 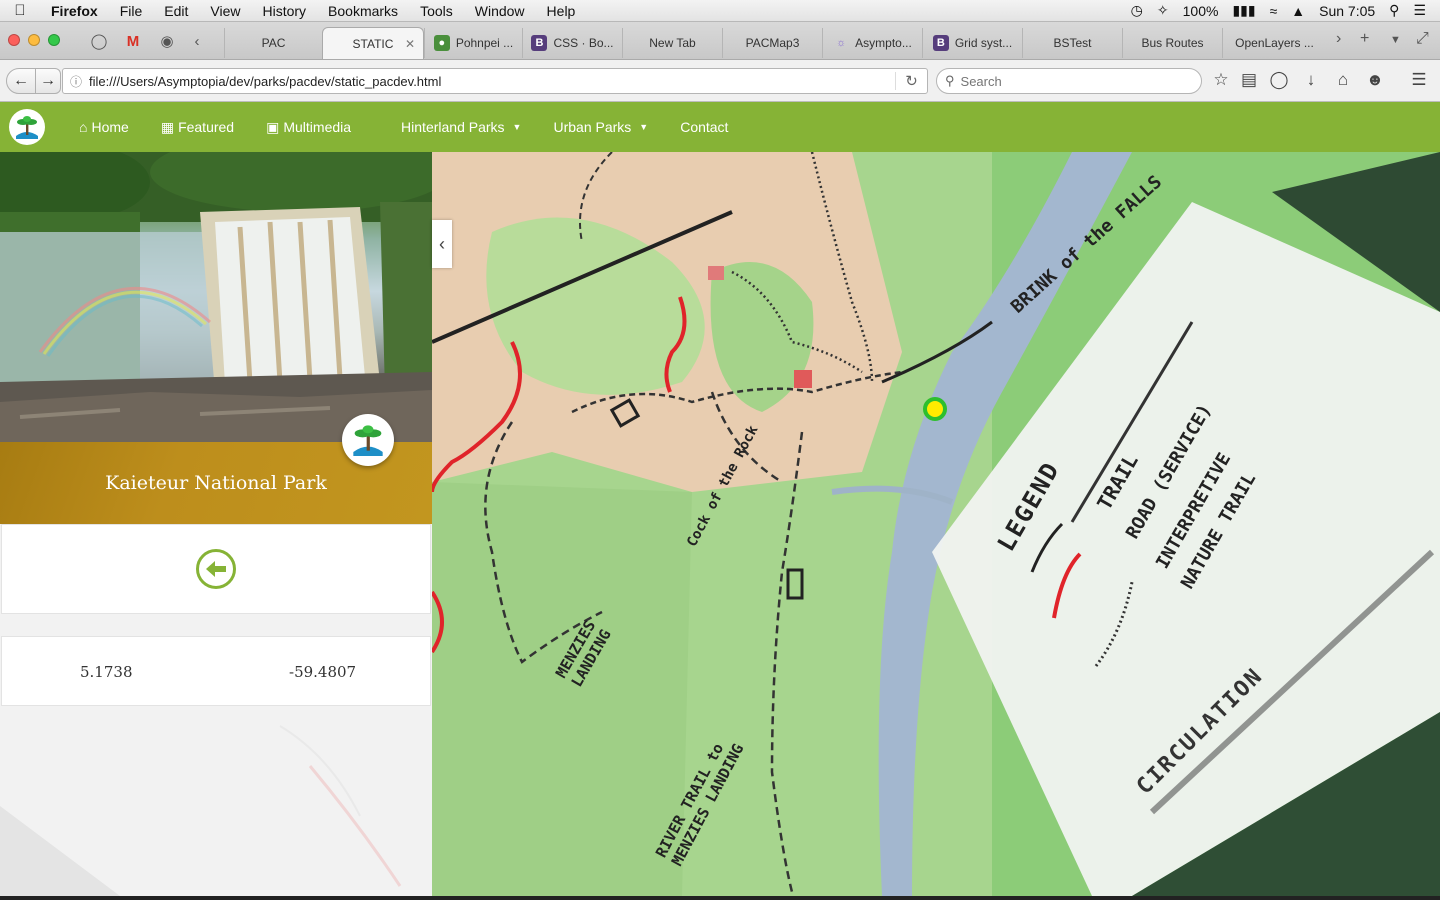 What do you see at coordinates (1163, 10) in the screenshot?
I see `bluetooth-icon: ✧` at bounding box center [1163, 10].